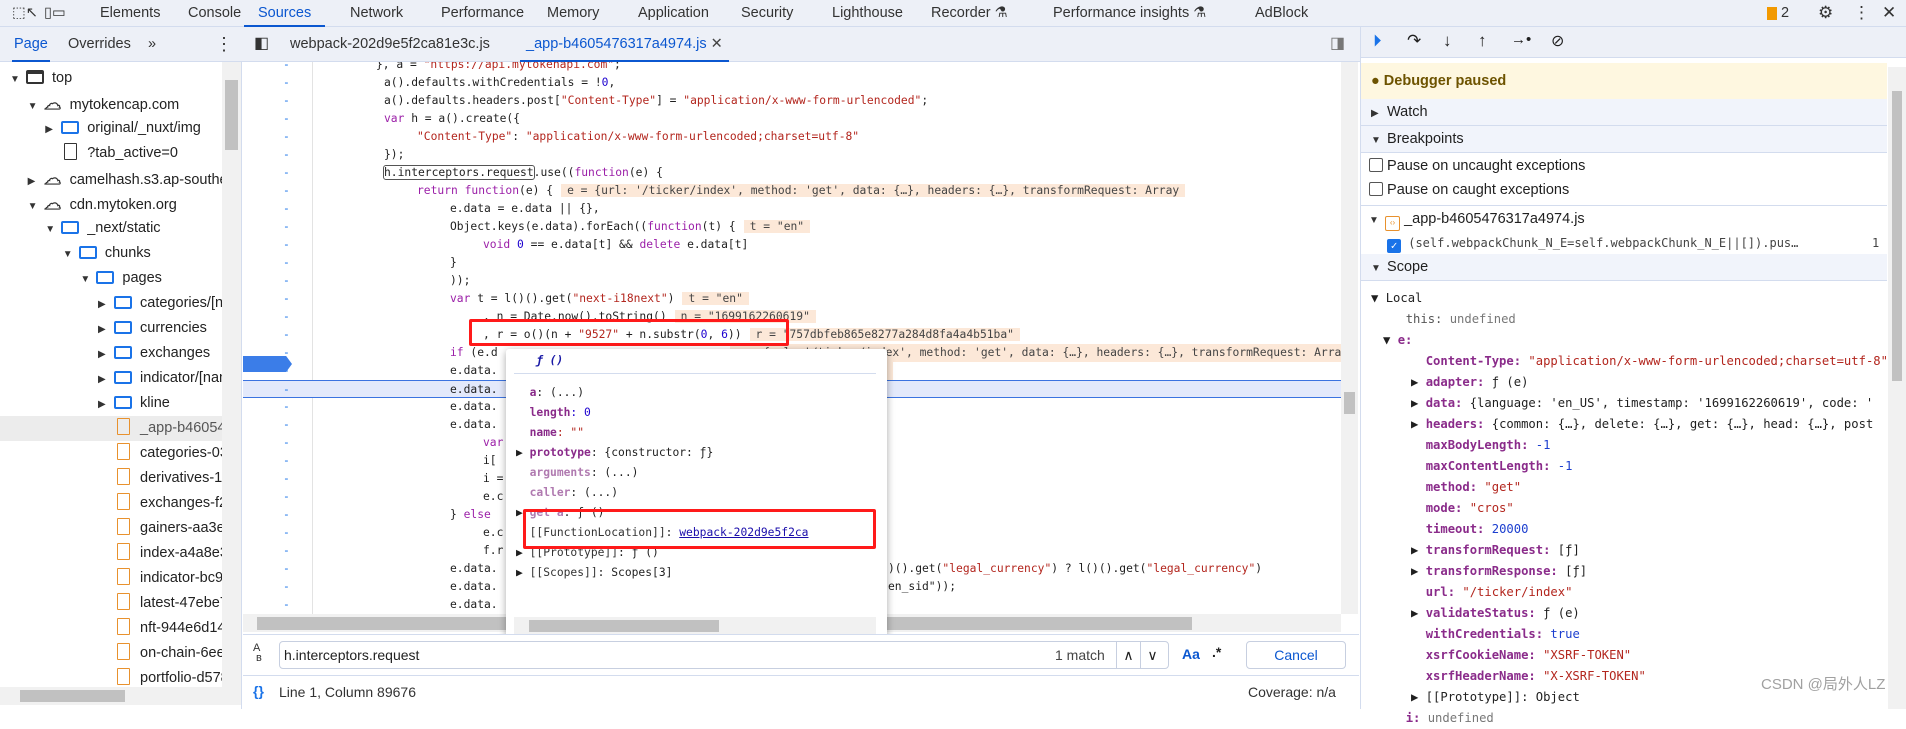 The height and width of the screenshot is (729, 1906). Describe the element at coordinates (130, 13) in the screenshot. I see `tab-elements: Elements` at that location.